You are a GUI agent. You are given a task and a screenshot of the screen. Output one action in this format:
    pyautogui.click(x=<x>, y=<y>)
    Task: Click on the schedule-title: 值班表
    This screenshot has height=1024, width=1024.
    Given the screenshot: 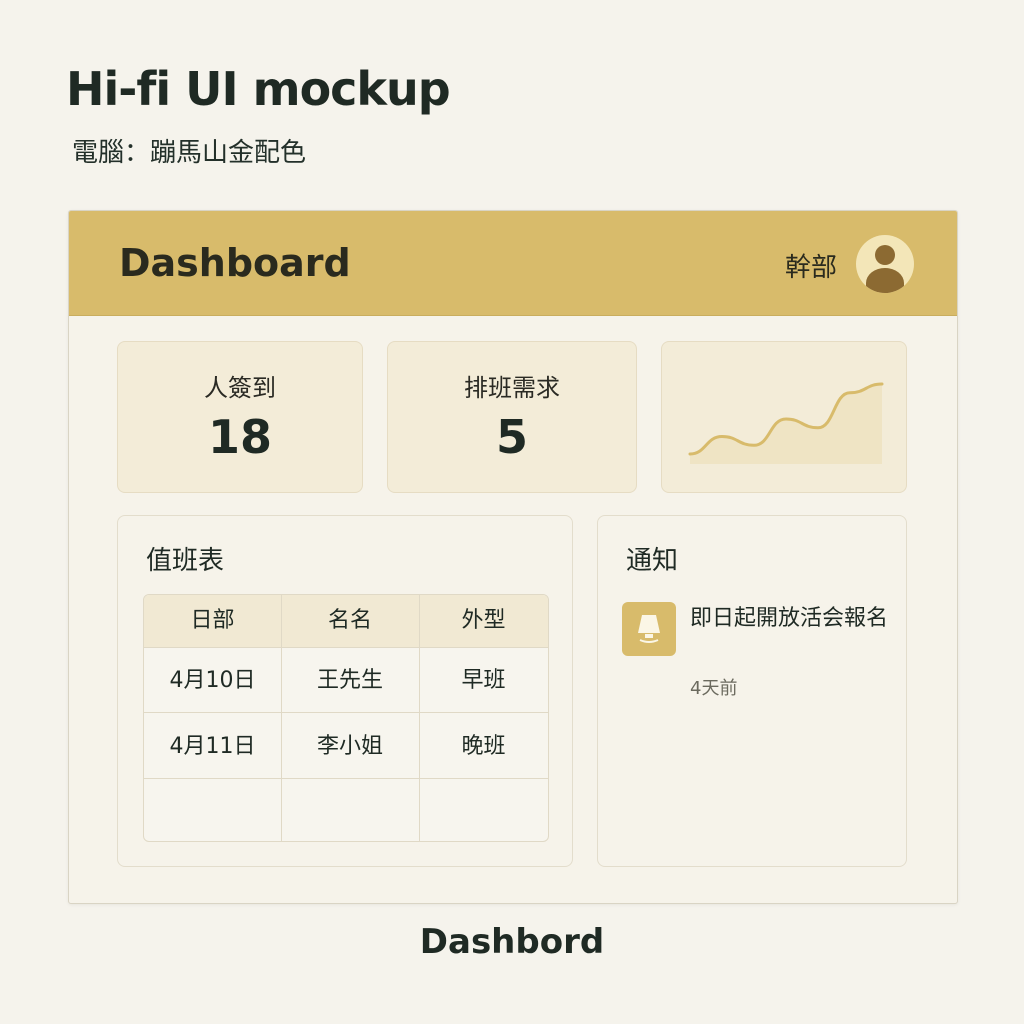 What is the action you would take?
    pyautogui.click(x=185, y=561)
    